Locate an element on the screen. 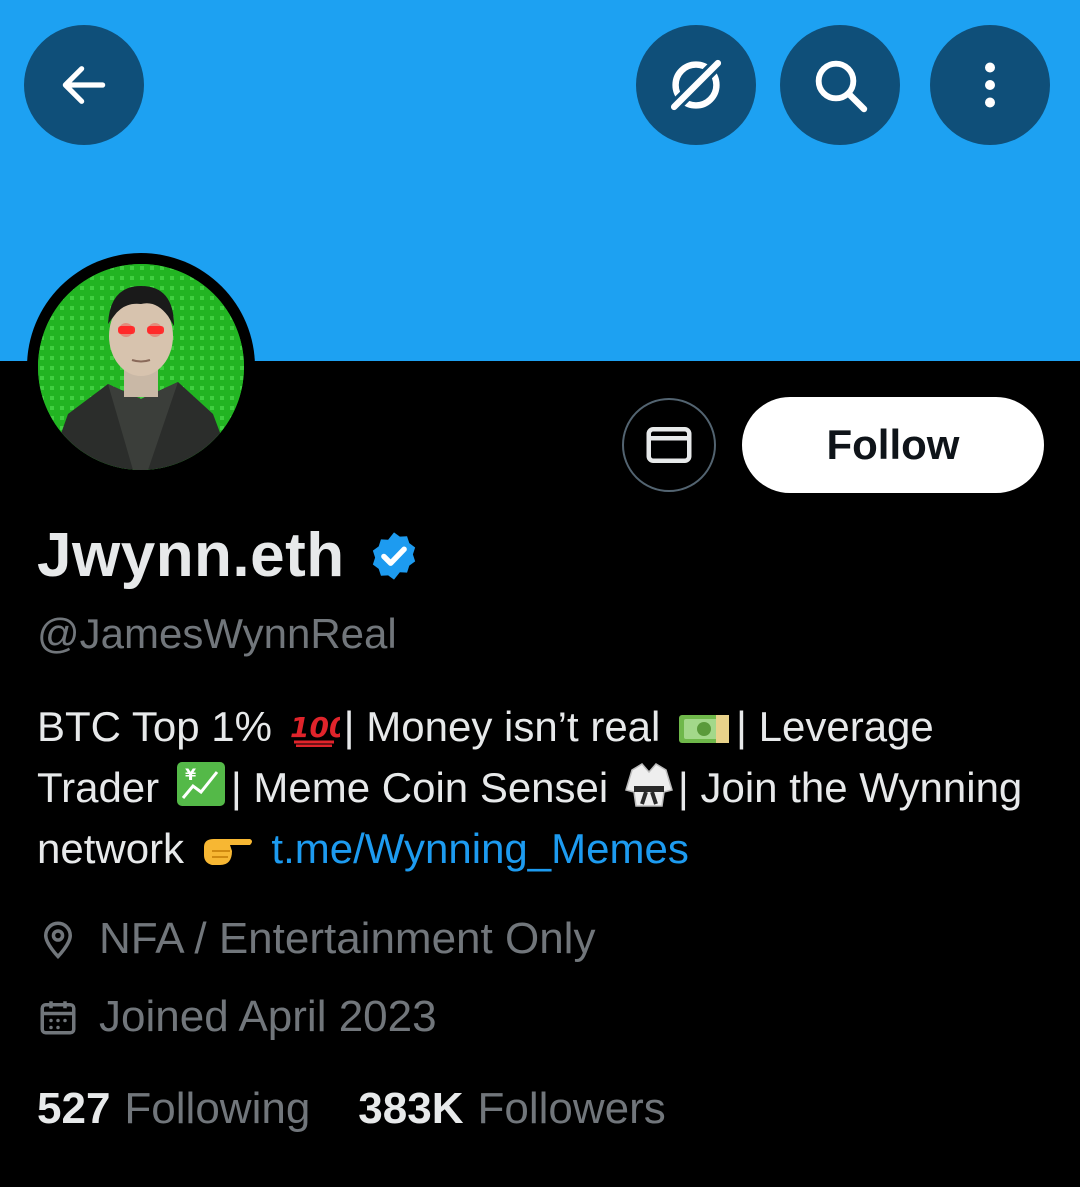 The height and width of the screenshot is (1187, 1080). hundred-points-emoji-icon: 100 is located at coordinates (315, 729).